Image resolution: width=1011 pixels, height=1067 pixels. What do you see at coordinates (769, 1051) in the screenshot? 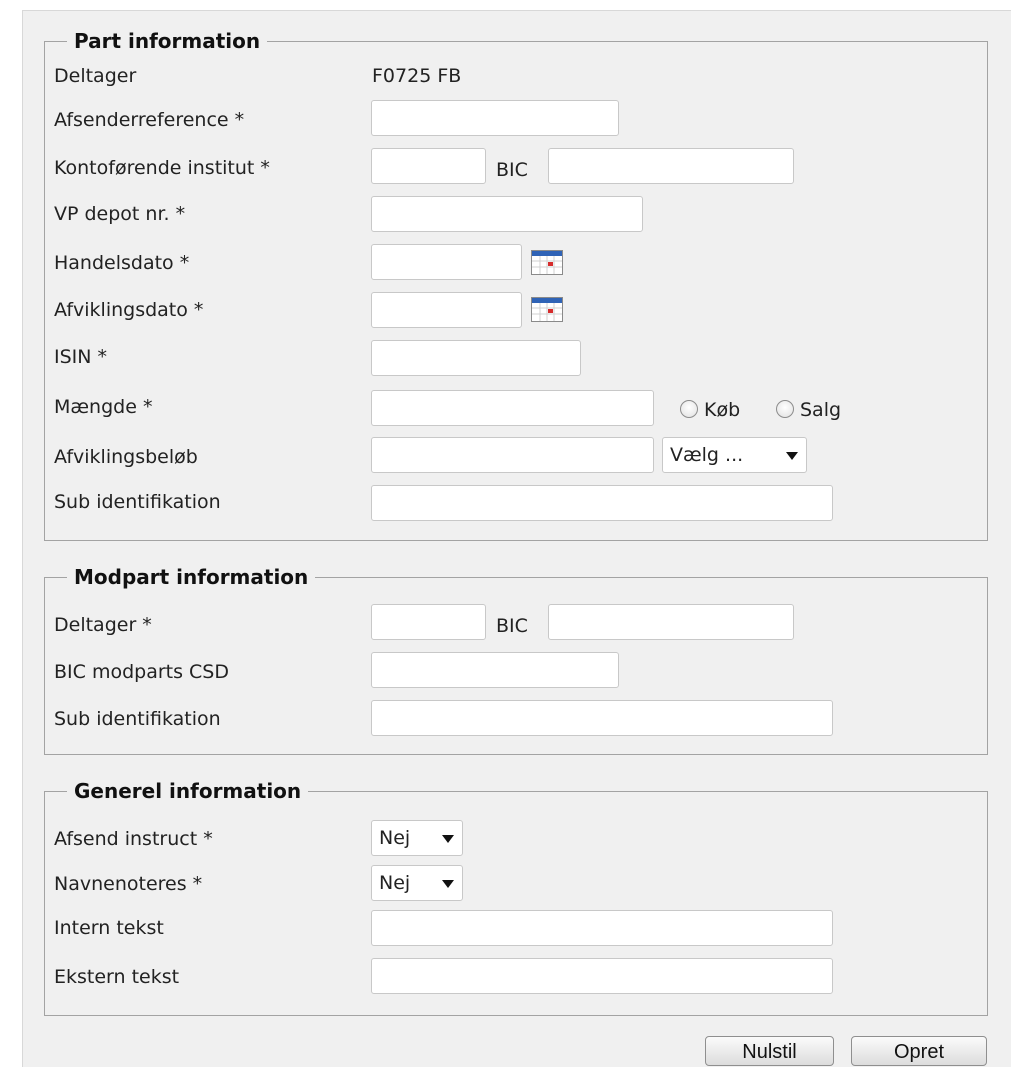
I see `nulstil-button: Nulstil` at bounding box center [769, 1051].